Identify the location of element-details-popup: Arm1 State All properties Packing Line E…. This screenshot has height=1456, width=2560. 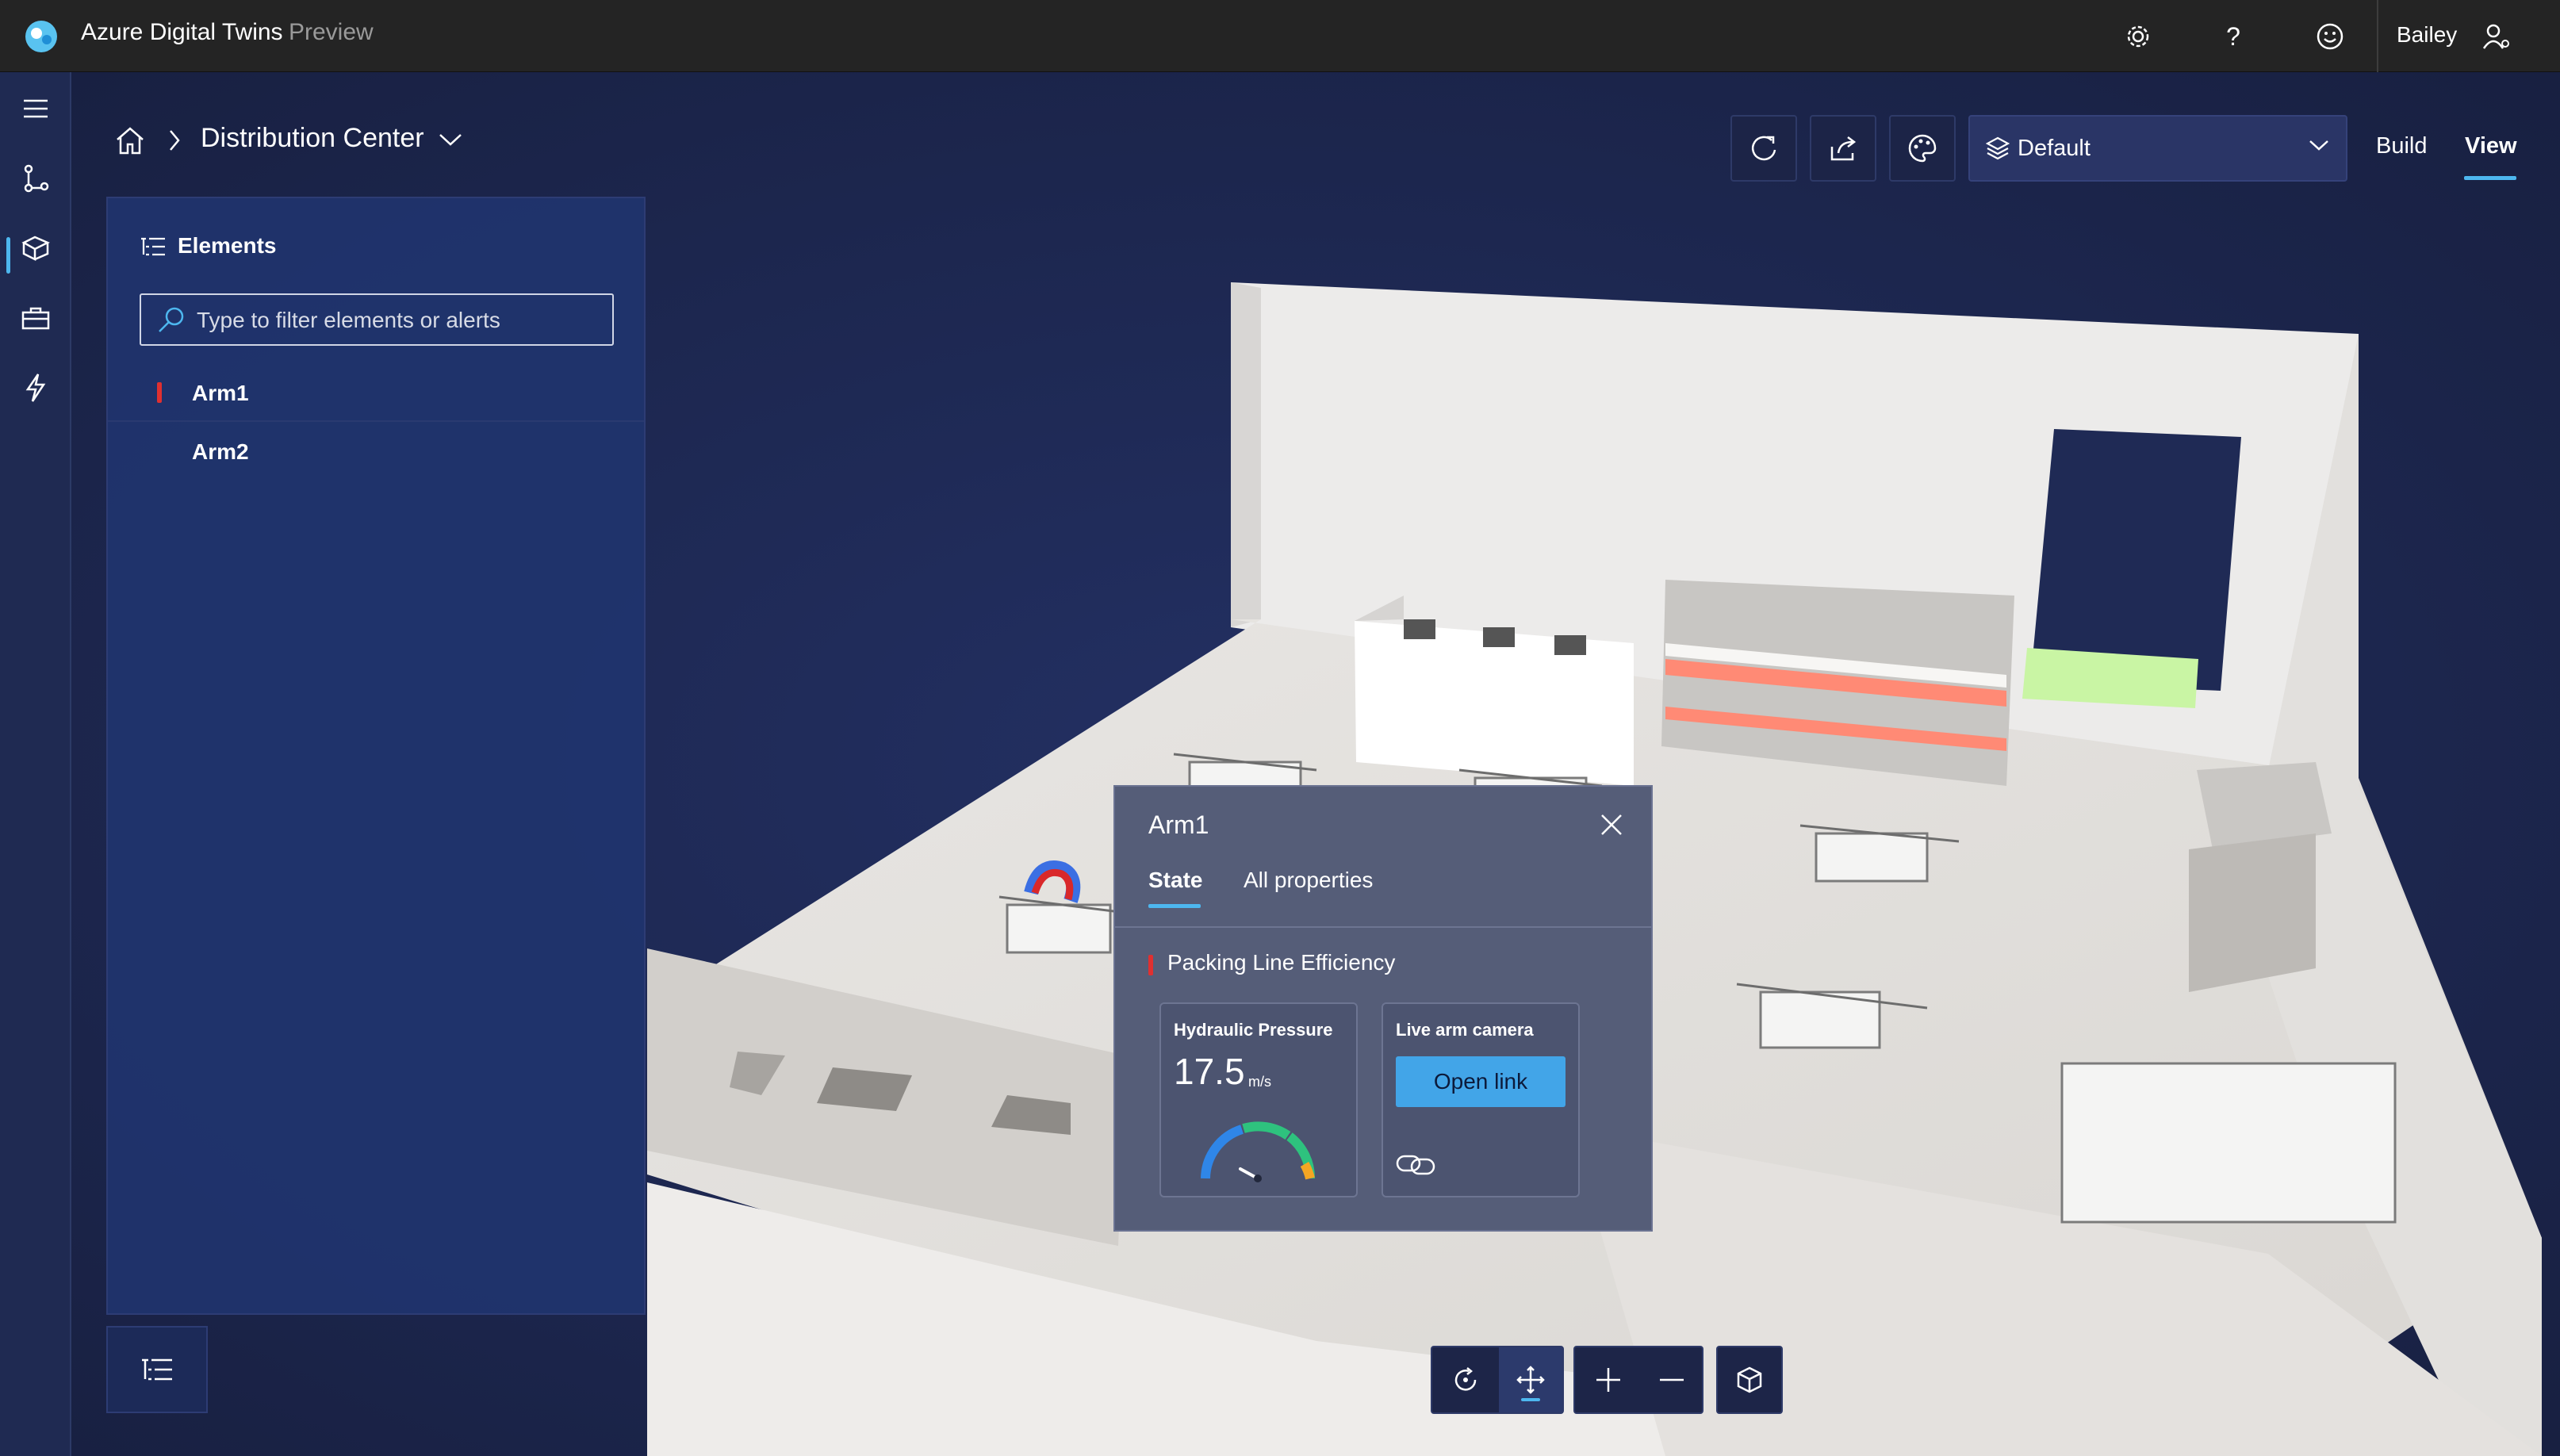
(1383, 1008).